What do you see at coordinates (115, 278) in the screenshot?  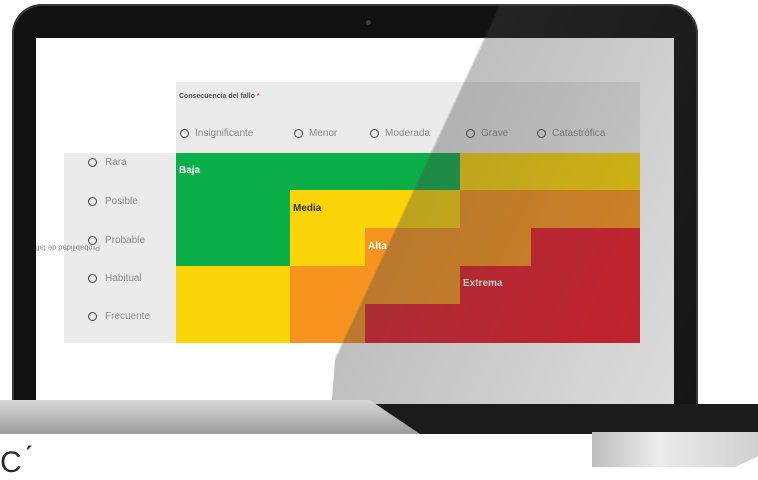 I see `row-option-habitual: Habitual` at bounding box center [115, 278].